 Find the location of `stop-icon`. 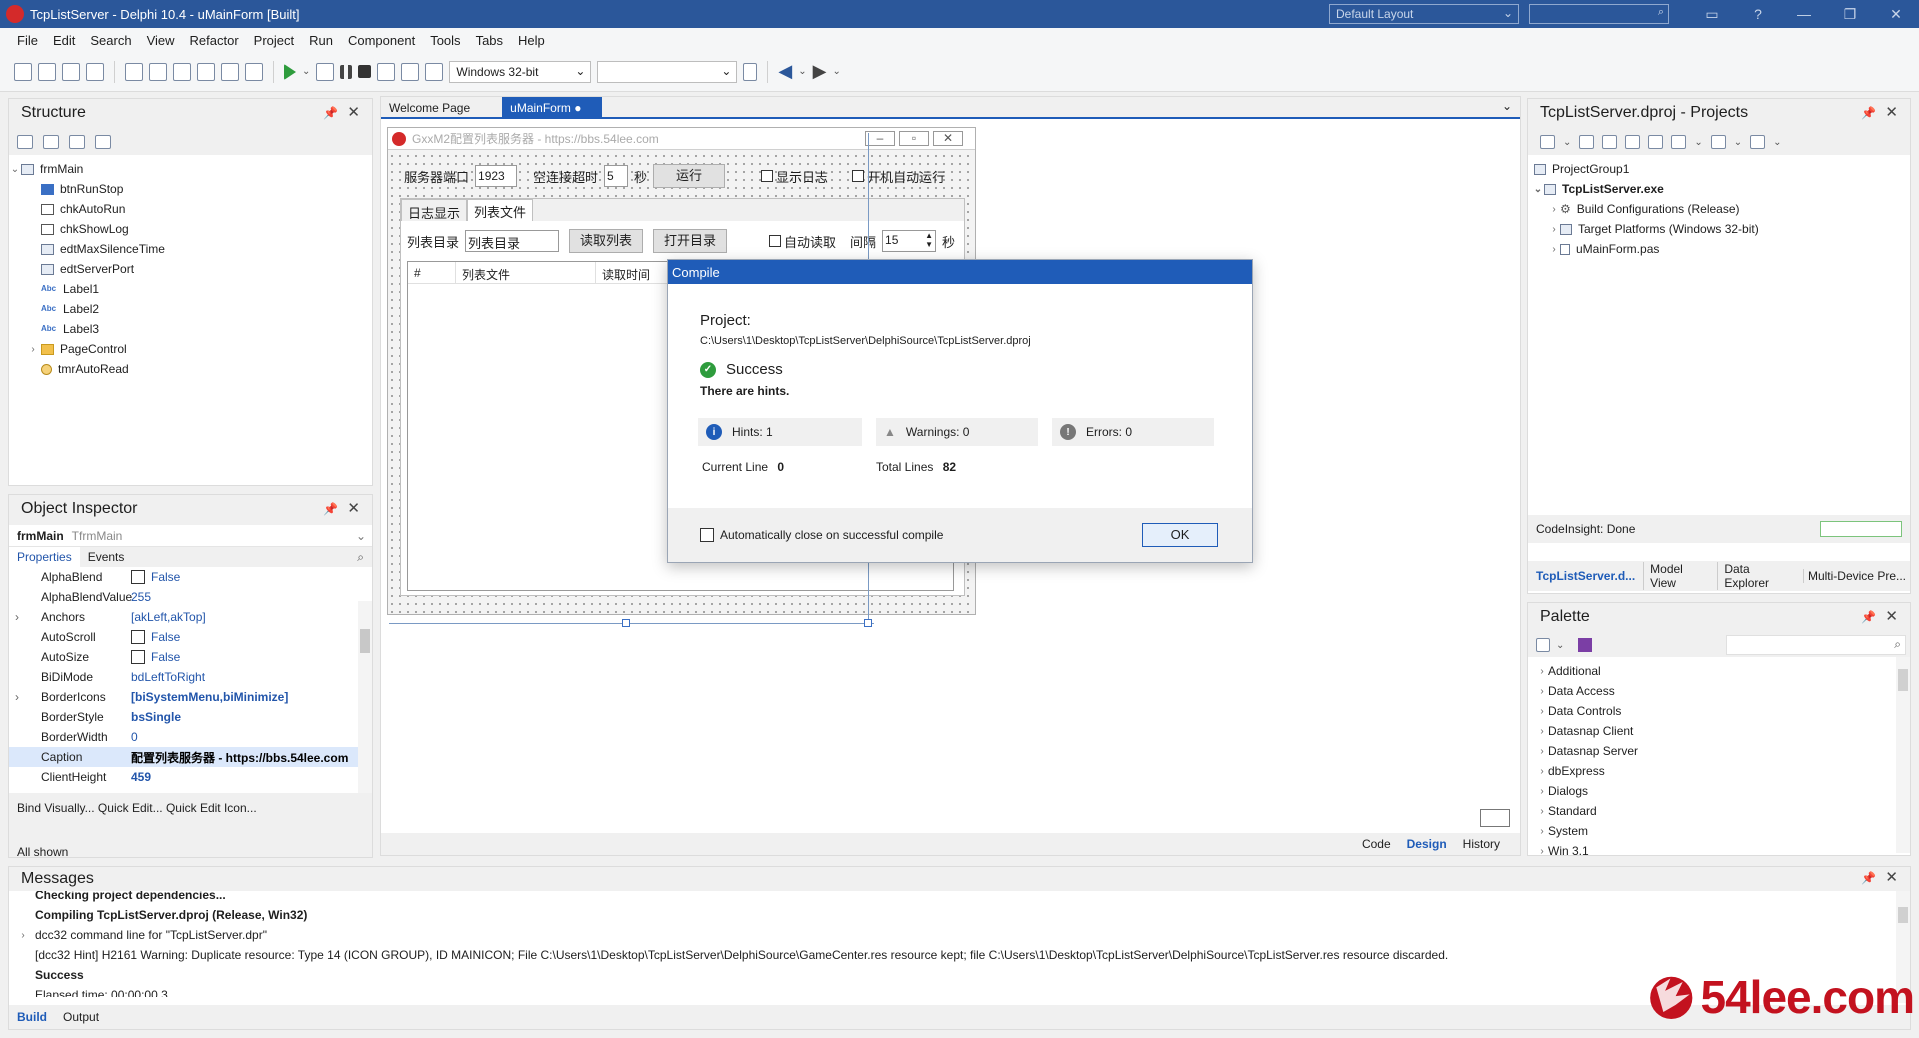

stop-icon is located at coordinates (365, 71).